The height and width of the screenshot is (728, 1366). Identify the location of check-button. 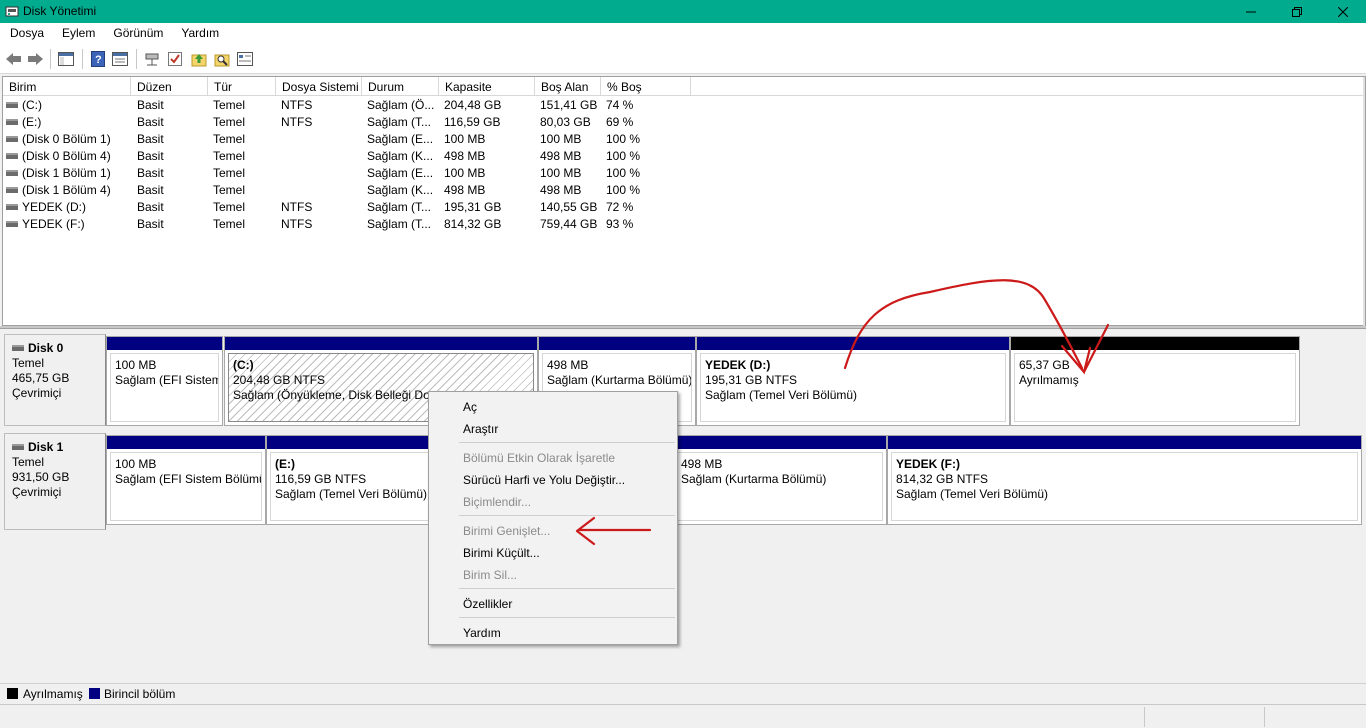
(175, 59).